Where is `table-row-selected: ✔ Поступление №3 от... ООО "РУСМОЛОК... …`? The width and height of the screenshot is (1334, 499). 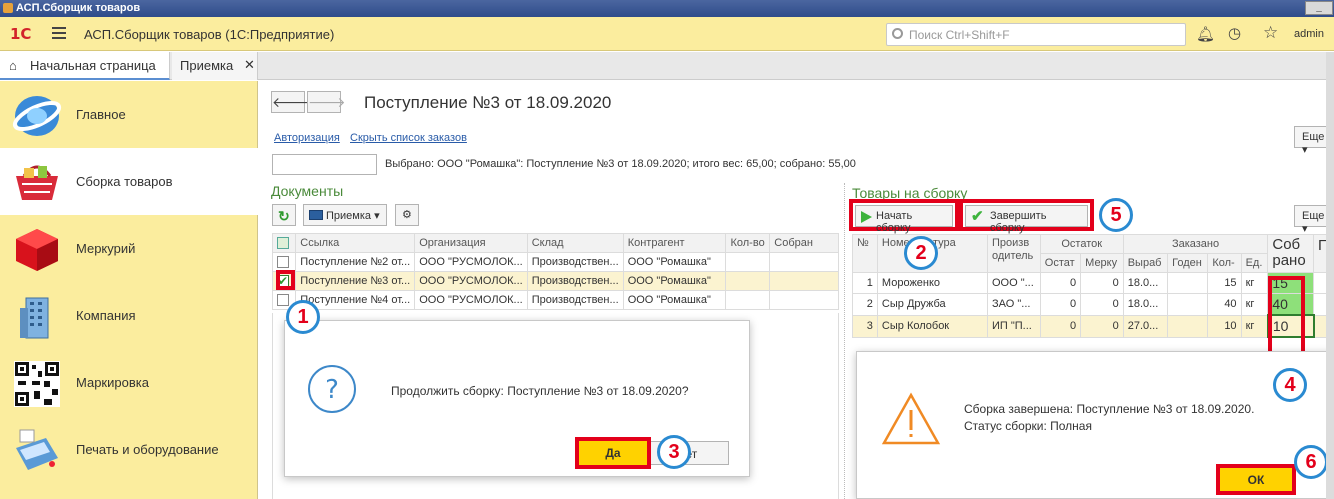
table-row-selected: ✔ Поступление №3 от... ООО "РУСМОЛОК... … is located at coordinates (555, 281).